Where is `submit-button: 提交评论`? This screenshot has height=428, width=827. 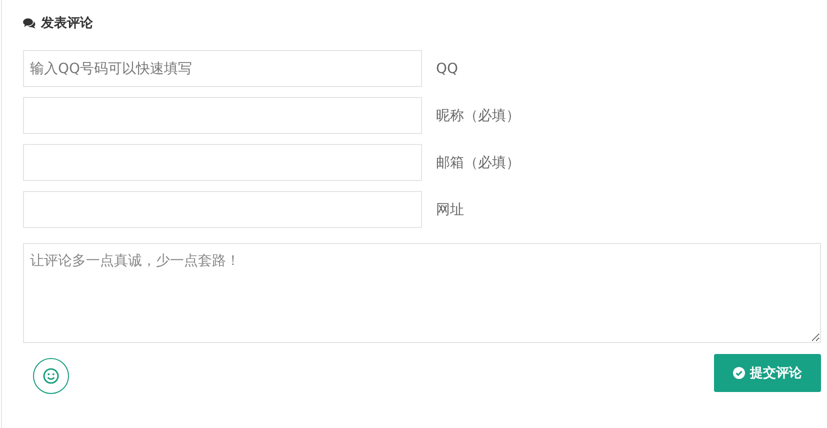
submit-button: 提交评论 is located at coordinates (767, 373).